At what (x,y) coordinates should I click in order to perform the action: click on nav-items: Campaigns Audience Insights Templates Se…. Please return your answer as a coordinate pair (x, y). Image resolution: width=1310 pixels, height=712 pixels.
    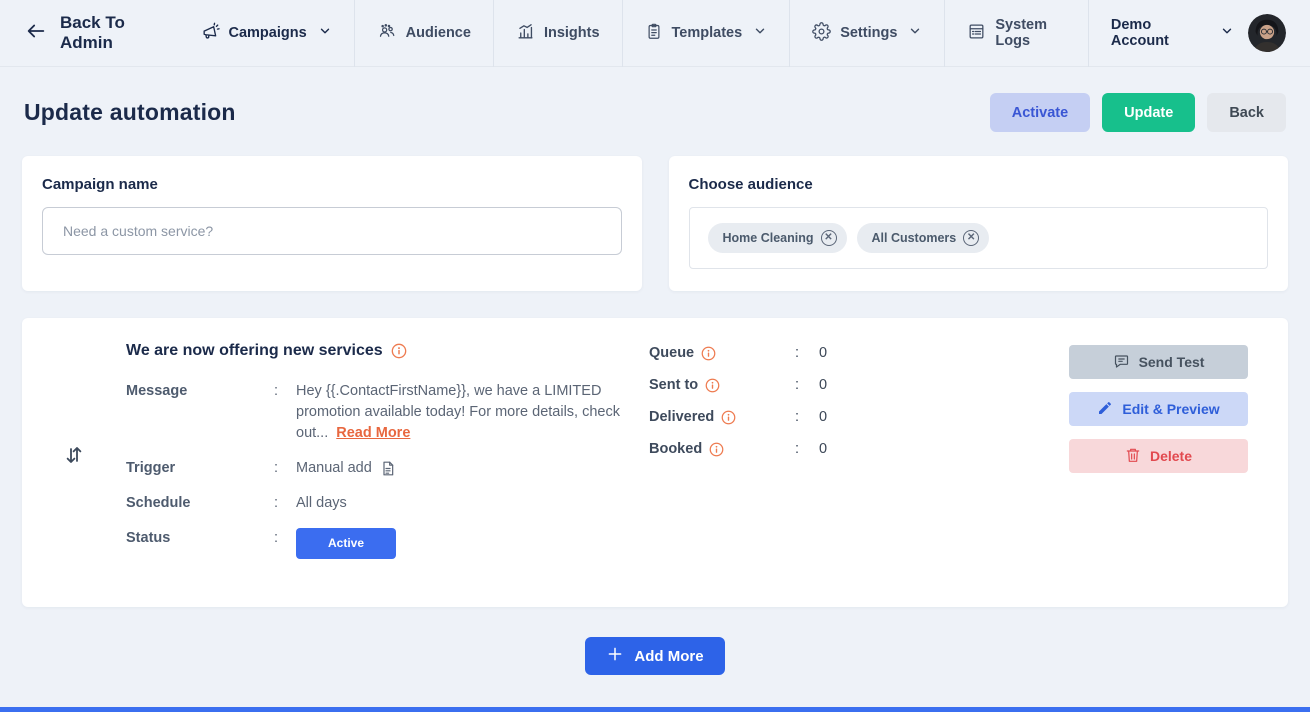
    Looking at the image, I should click on (633, 33).